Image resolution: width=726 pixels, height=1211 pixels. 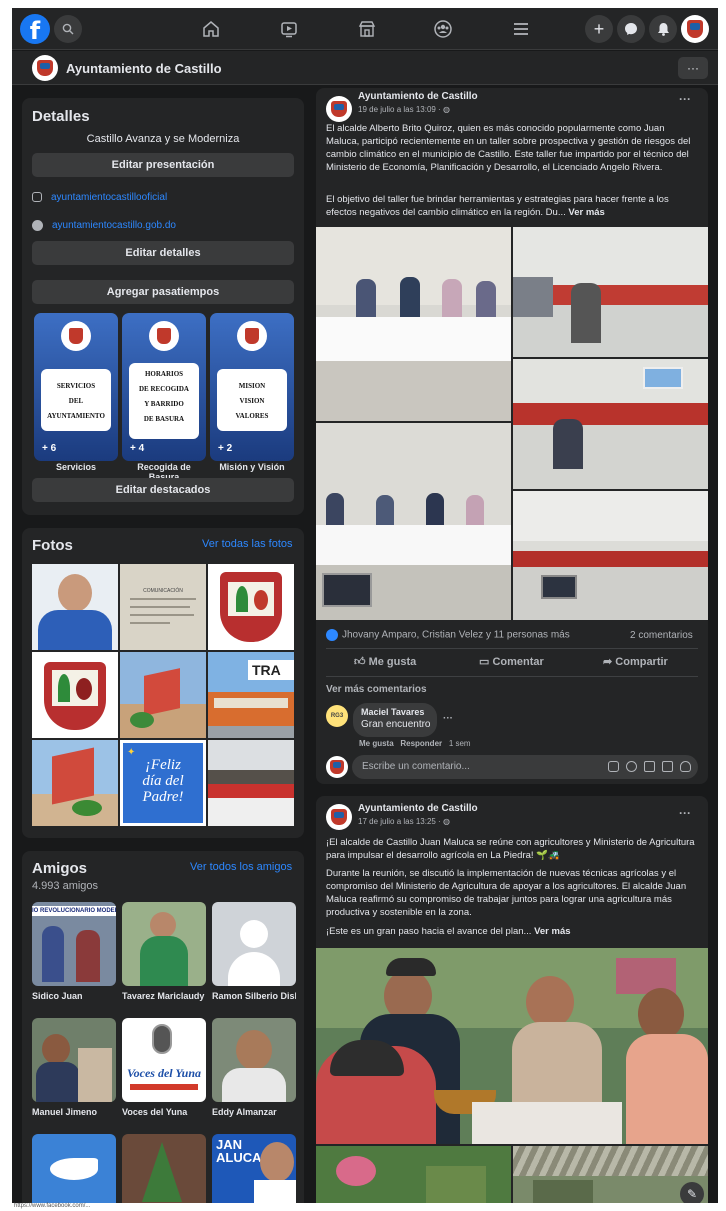 What do you see at coordinates (241, 867) in the screenshot?
I see `see-all-friends-link: Ver todos los amigos` at bounding box center [241, 867].